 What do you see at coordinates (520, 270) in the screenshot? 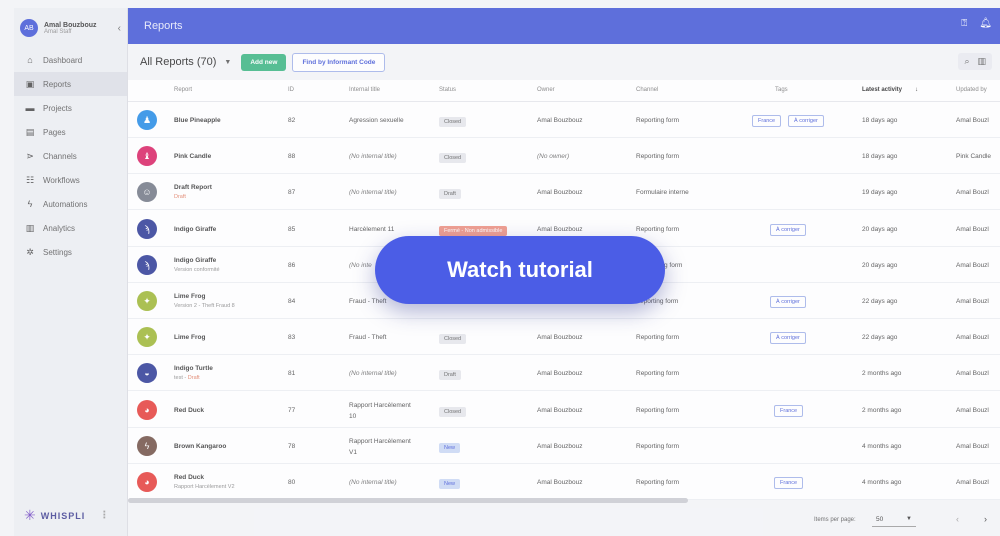
I see `watch-tutorial-button: Watch tutorial` at bounding box center [520, 270].